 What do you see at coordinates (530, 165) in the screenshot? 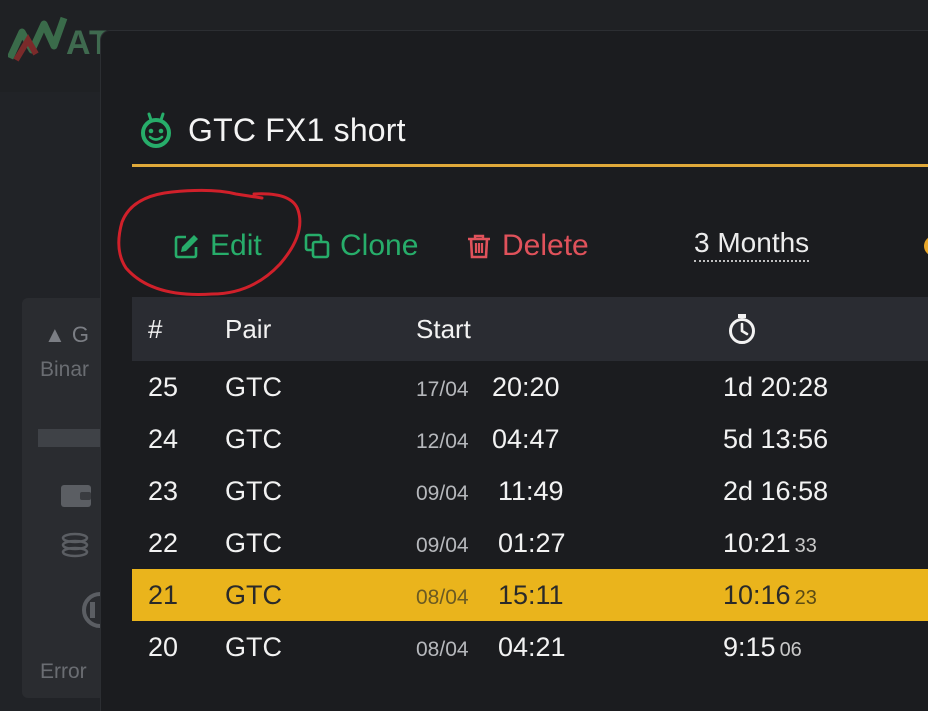
I see `header-divider` at bounding box center [530, 165].